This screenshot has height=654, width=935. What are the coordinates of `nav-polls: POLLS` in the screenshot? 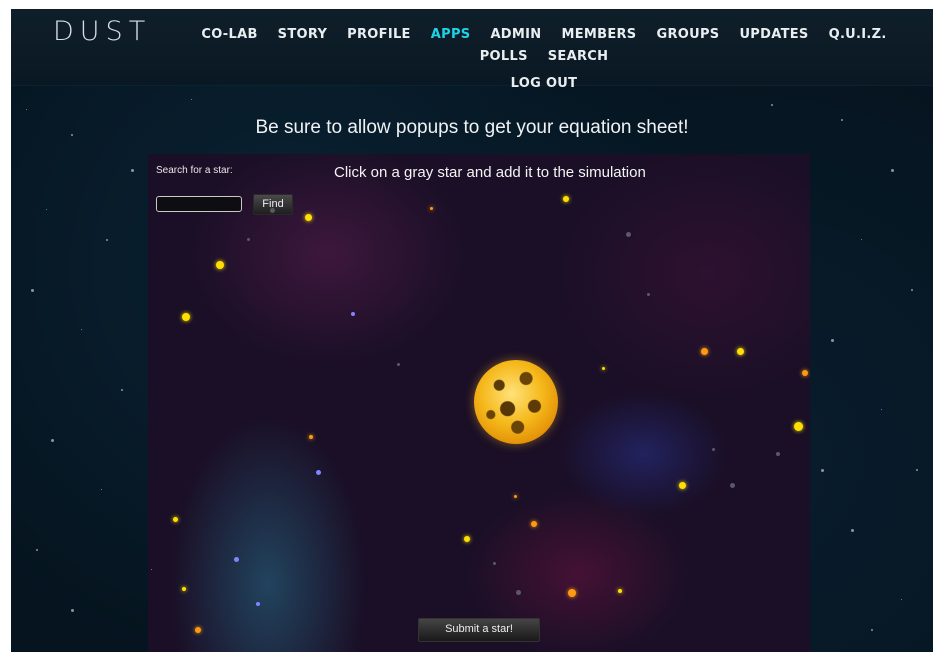 It's located at (504, 56).